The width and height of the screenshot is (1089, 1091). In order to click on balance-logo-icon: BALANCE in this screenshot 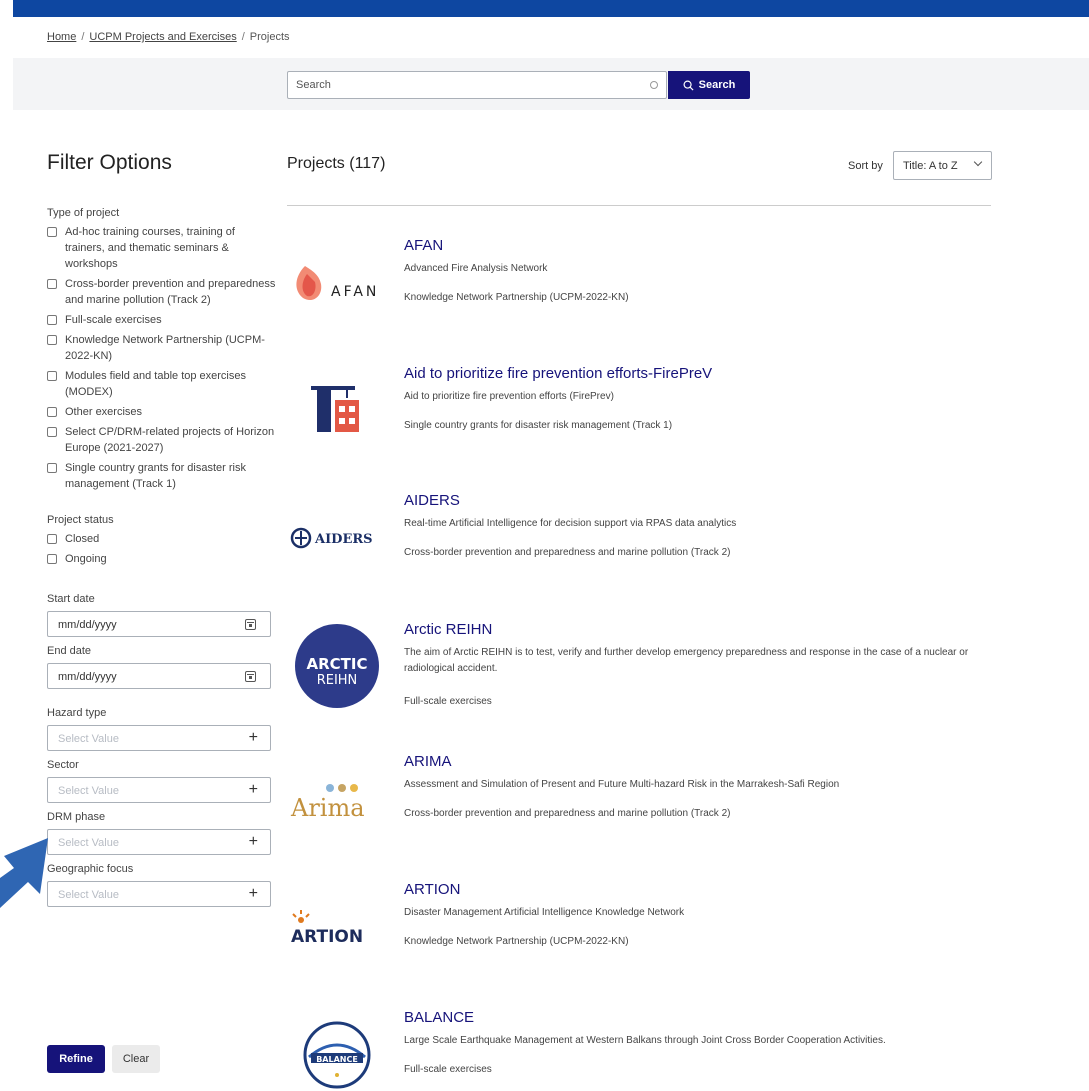, I will do `click(337, 1055)`.